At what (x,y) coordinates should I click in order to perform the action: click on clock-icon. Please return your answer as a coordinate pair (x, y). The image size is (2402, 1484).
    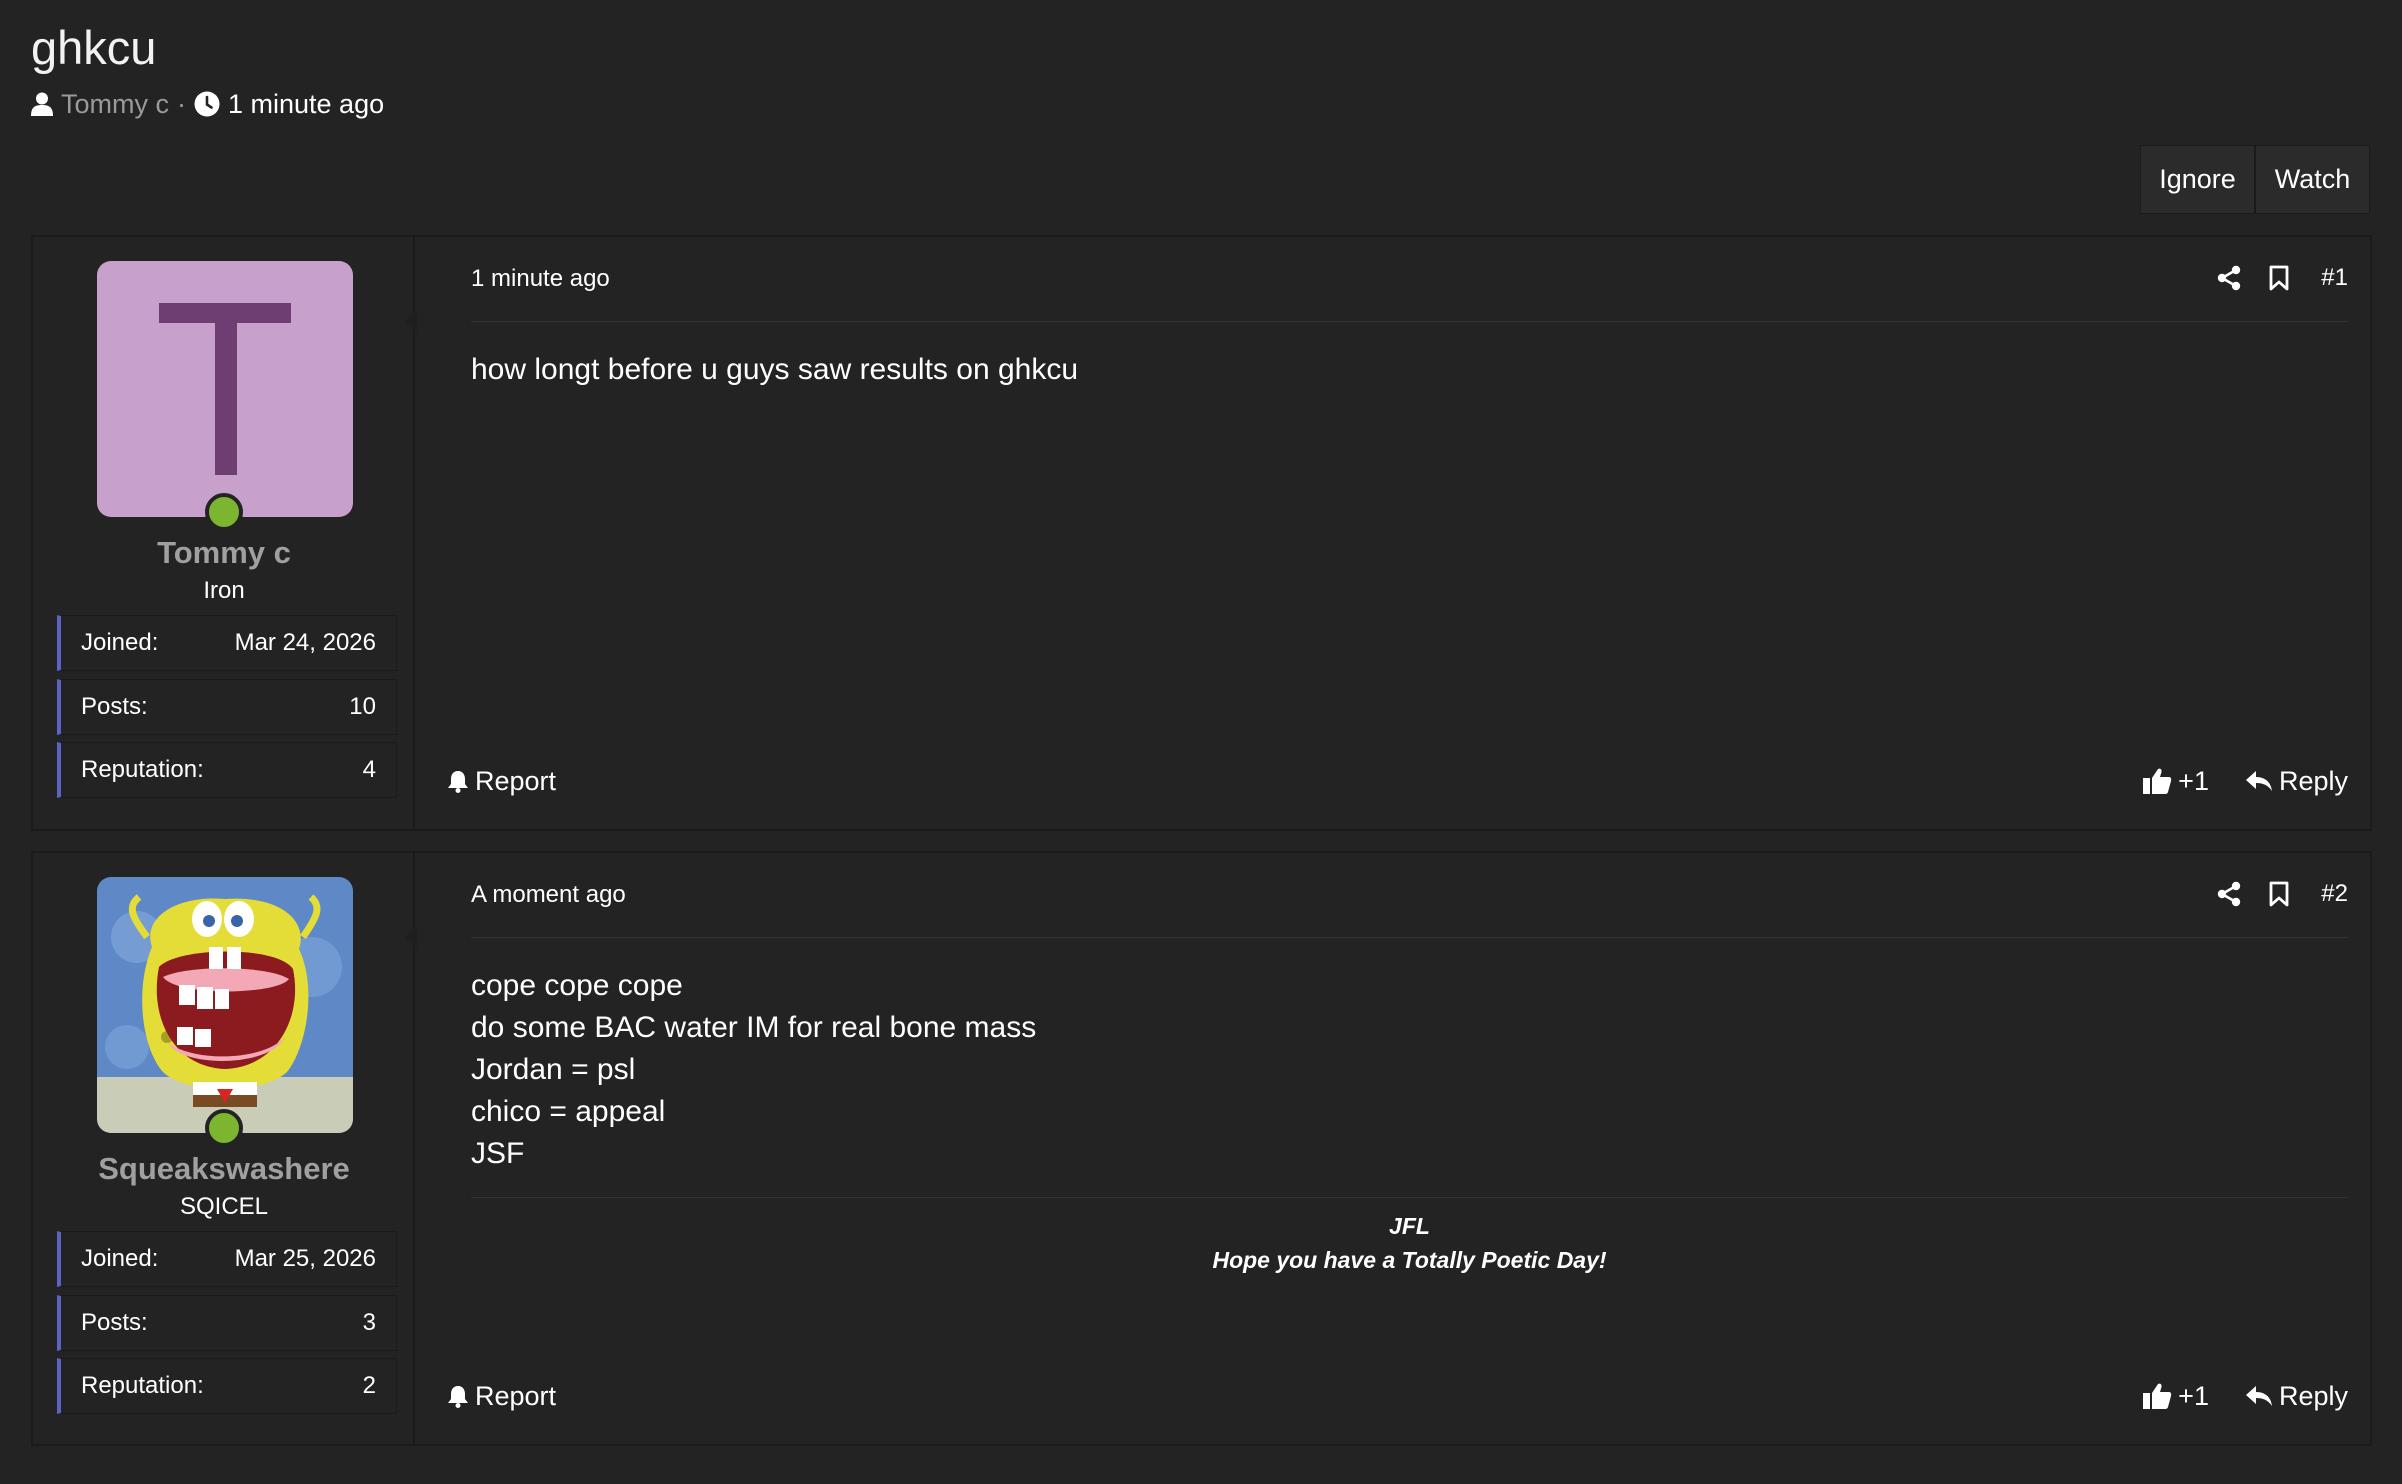
    Looking at the image, I should click on (207, 104).